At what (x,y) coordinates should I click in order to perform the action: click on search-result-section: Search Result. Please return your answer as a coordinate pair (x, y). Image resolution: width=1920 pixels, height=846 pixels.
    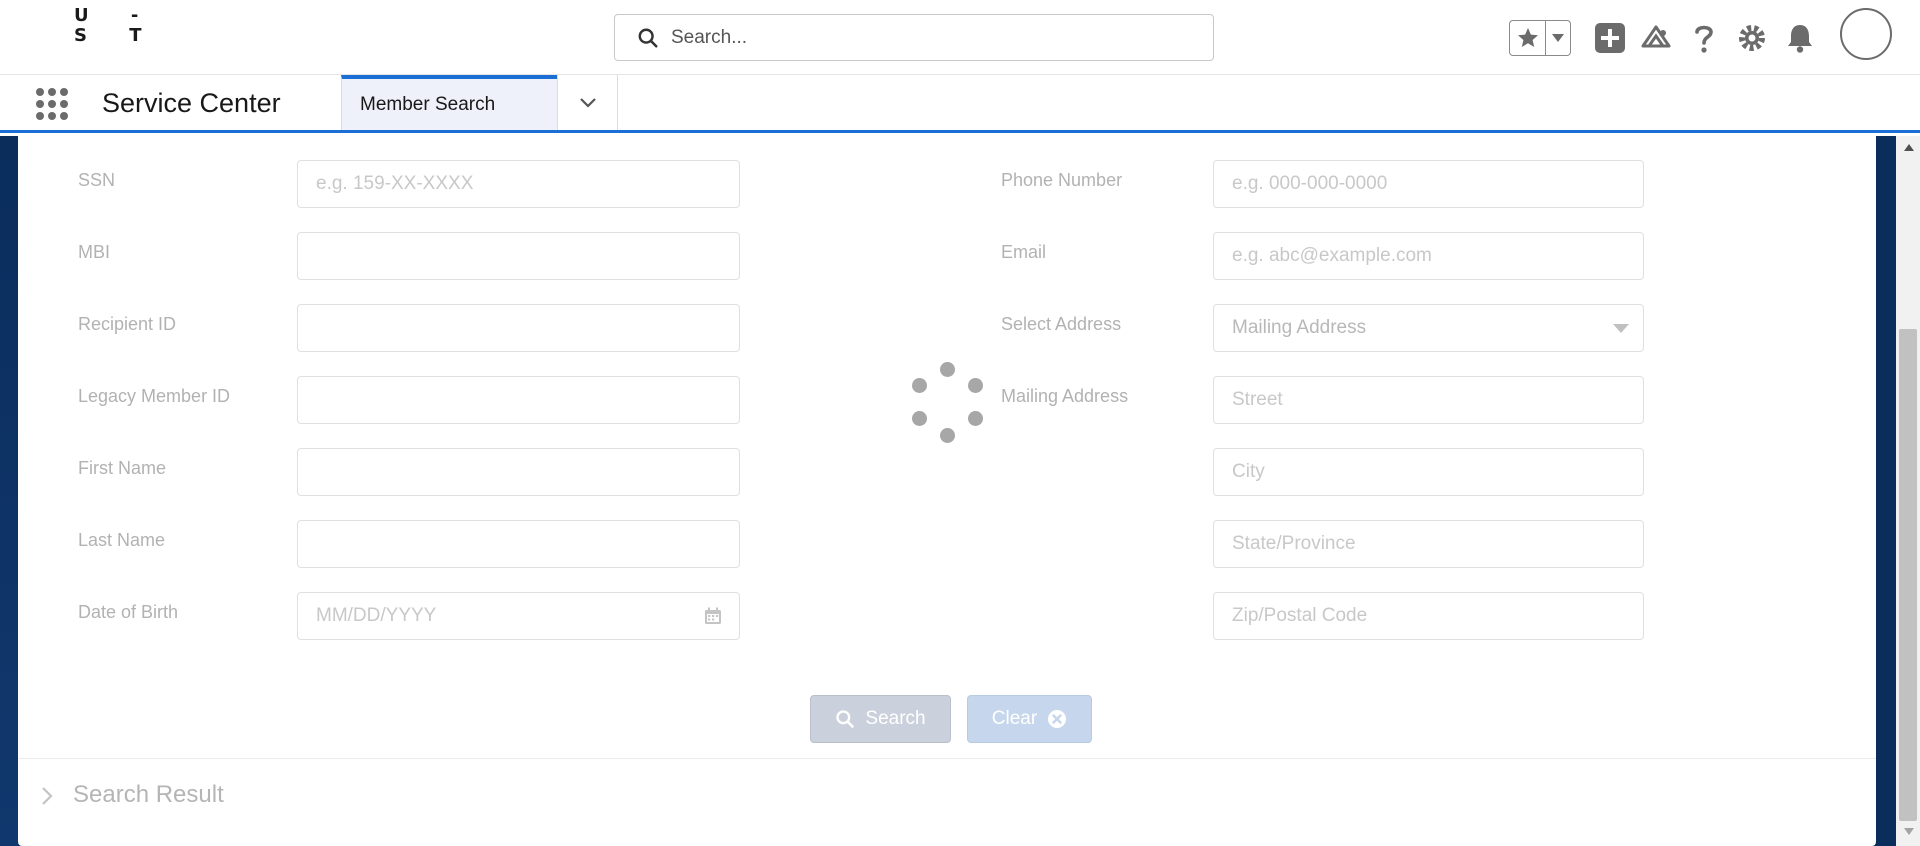
    Looking at the image, I should click on (947, 796).